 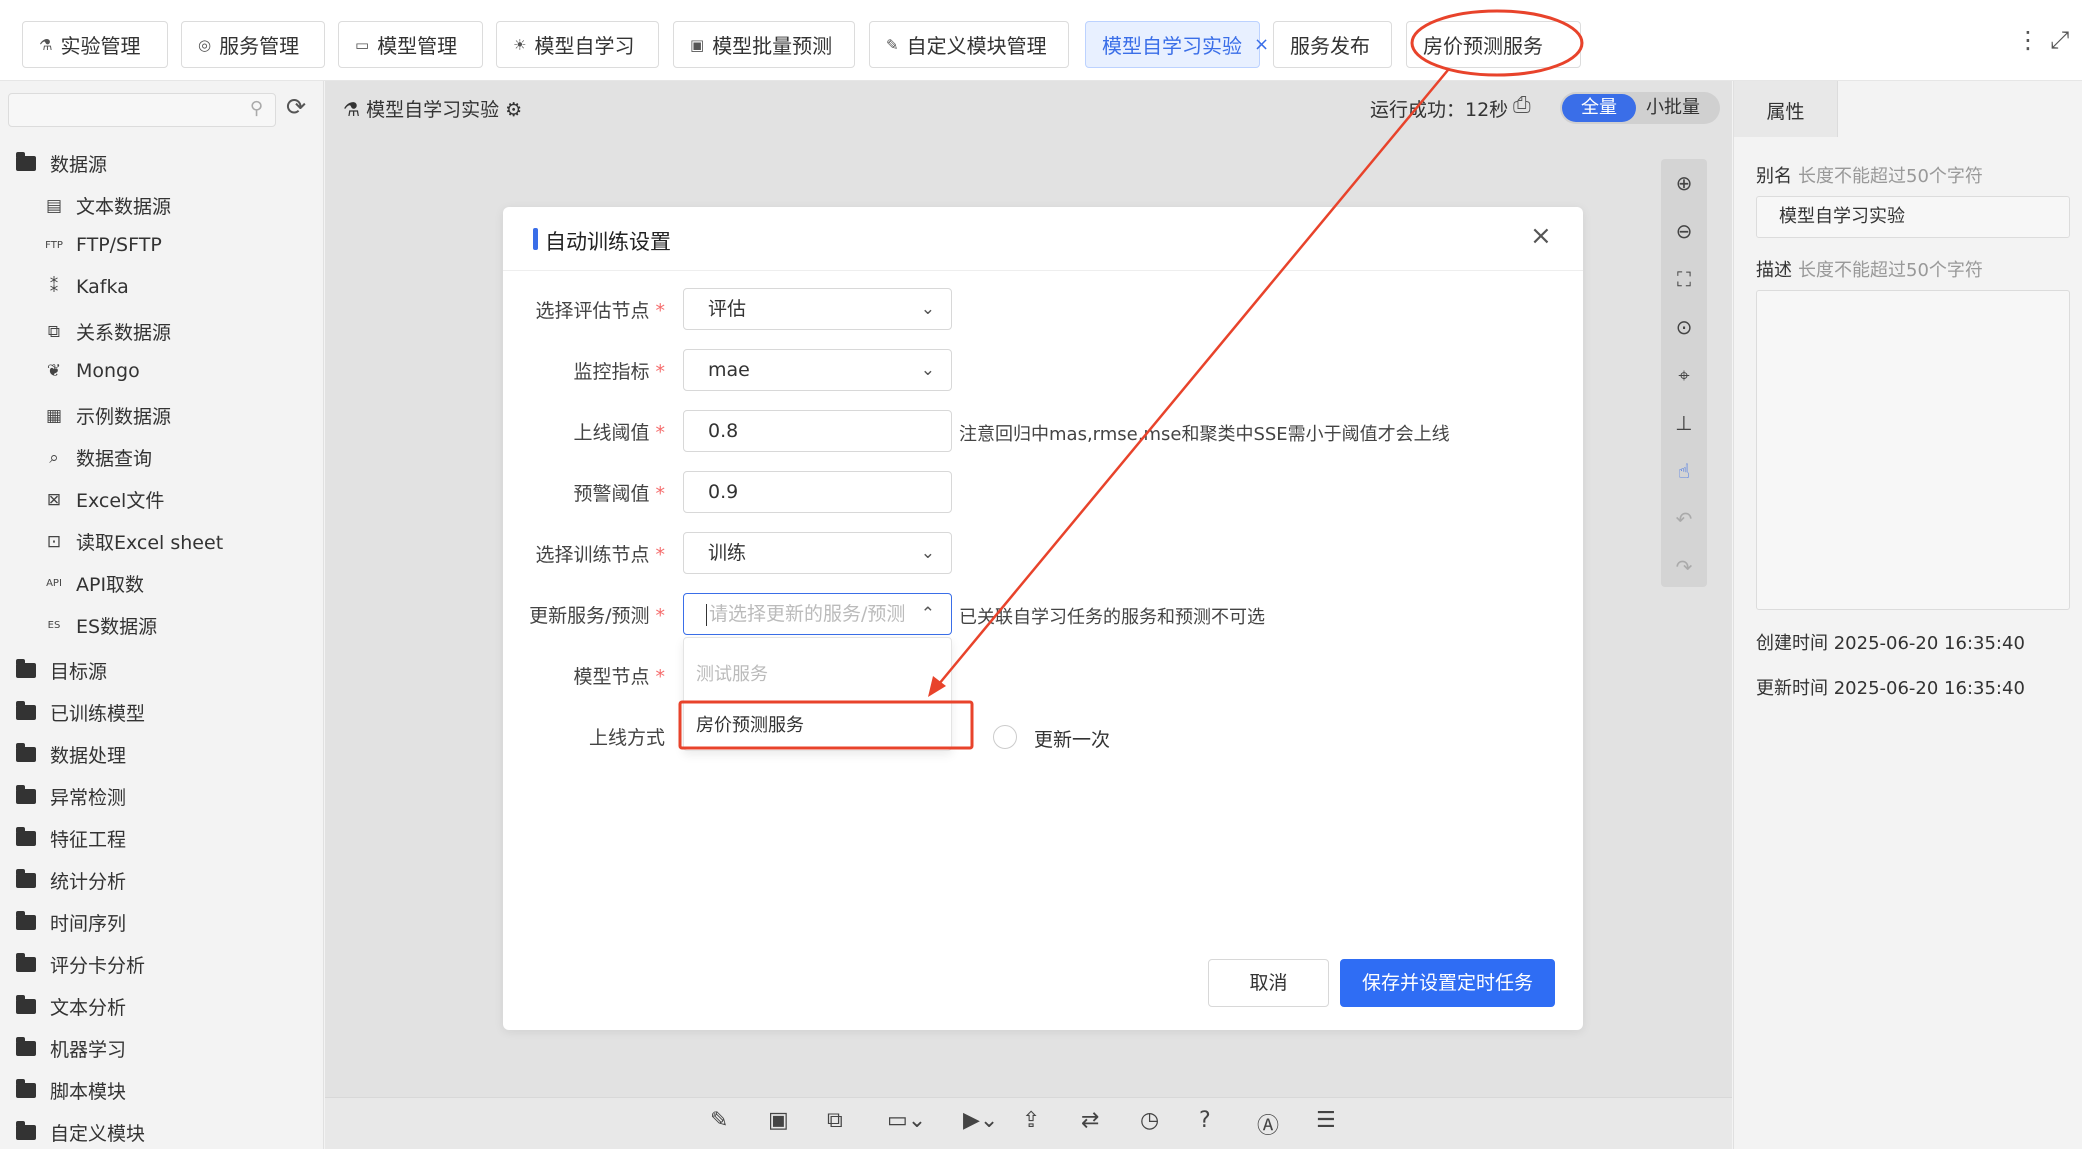 I want to click on created-time: 创建时间 2025-06-20 16:35:40, so click(x=1890, y=643).